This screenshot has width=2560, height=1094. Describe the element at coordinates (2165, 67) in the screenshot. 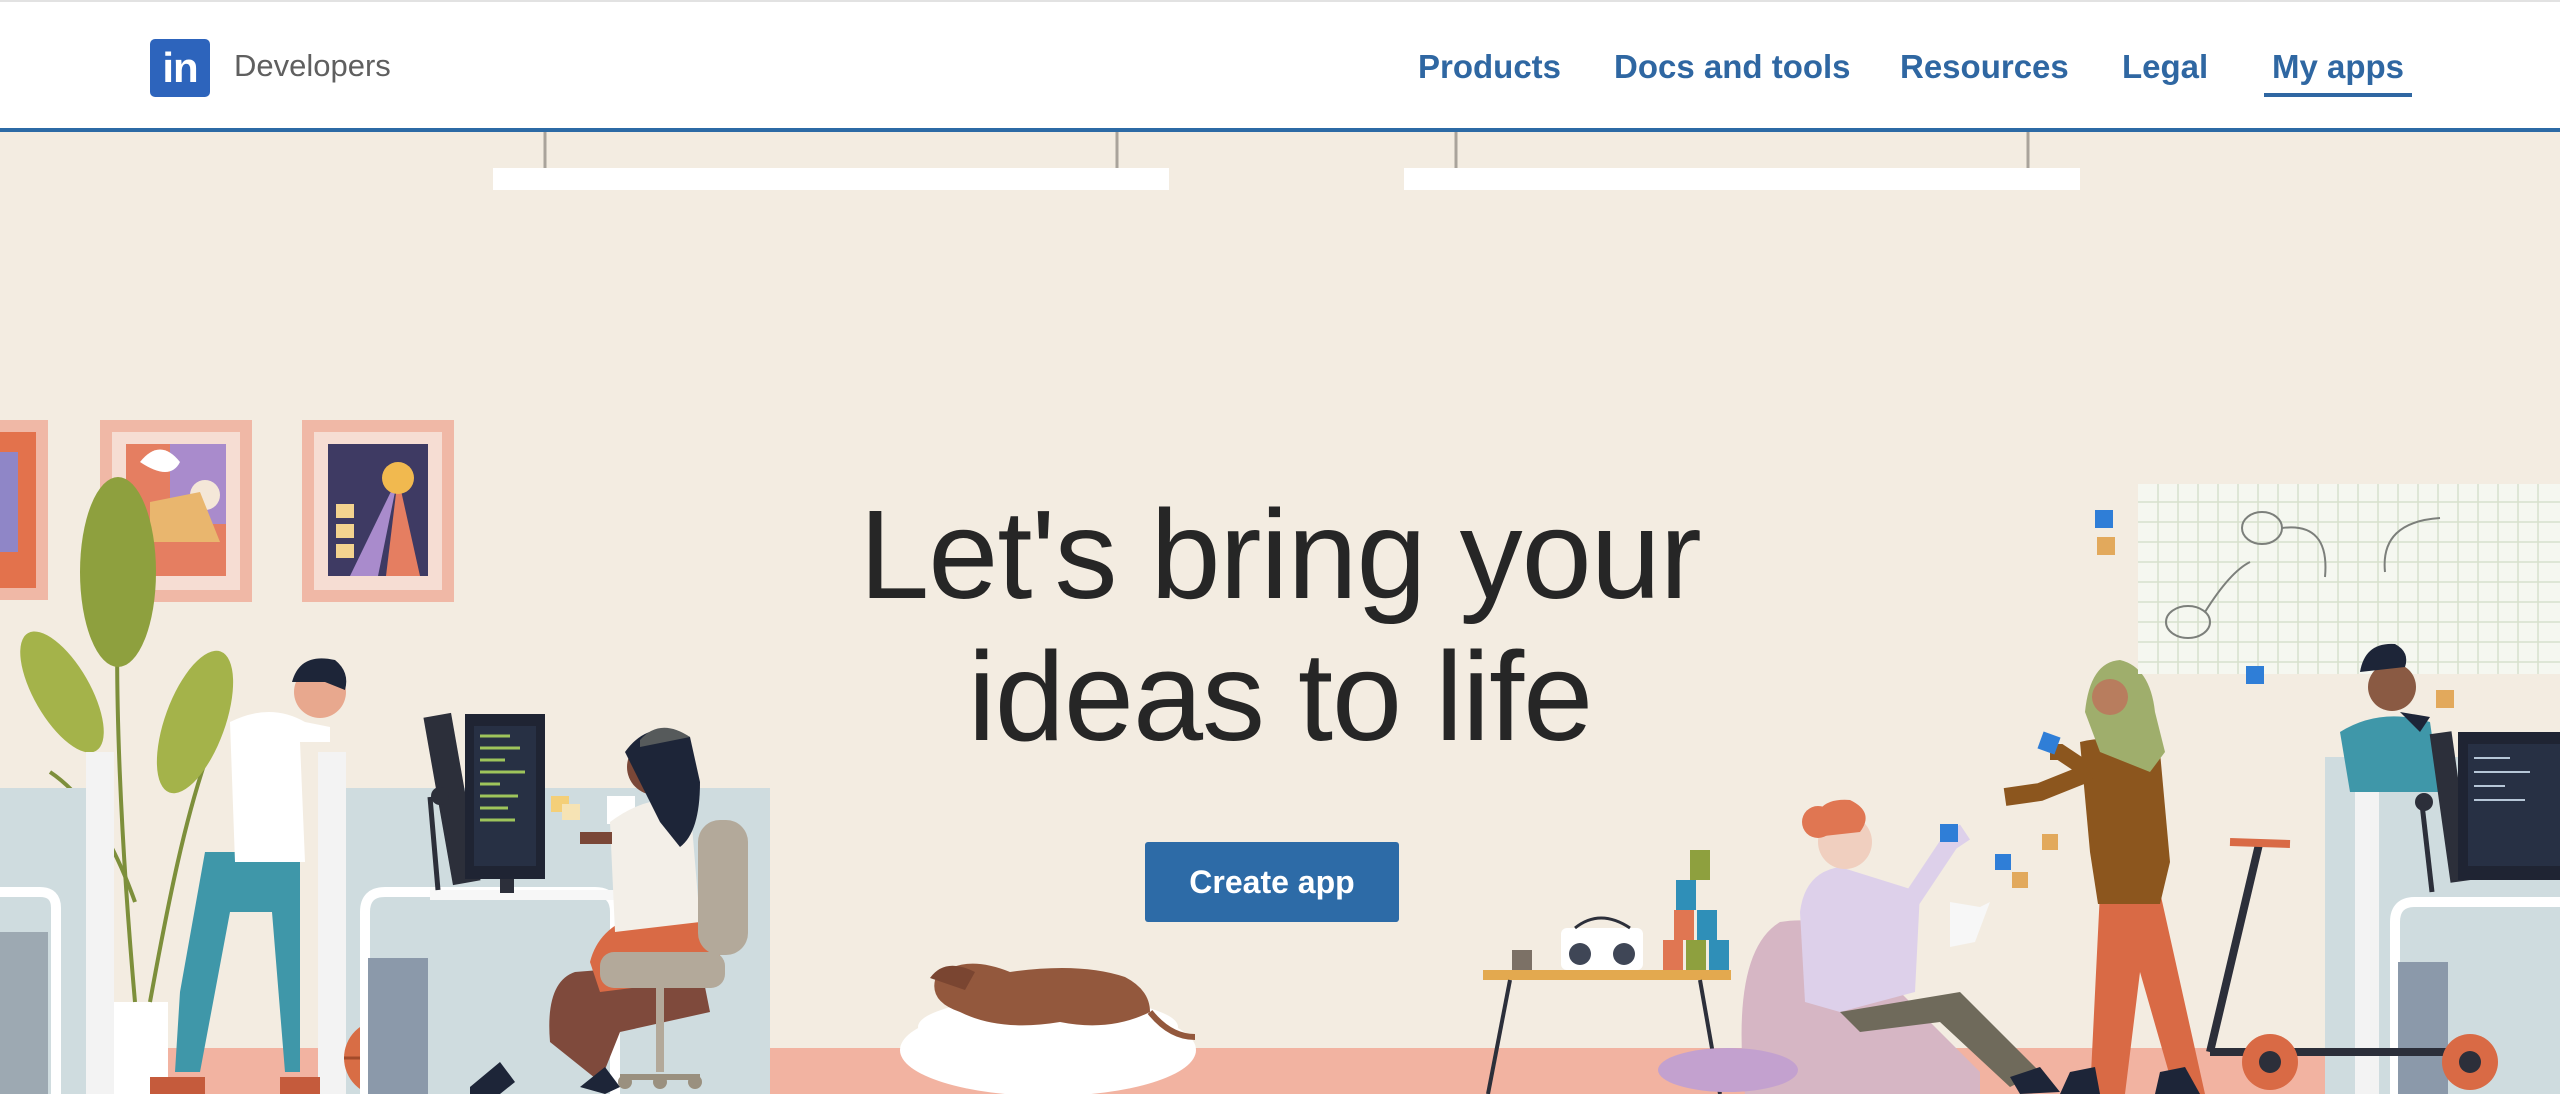

I see `nav-legal: Legal` at that location.